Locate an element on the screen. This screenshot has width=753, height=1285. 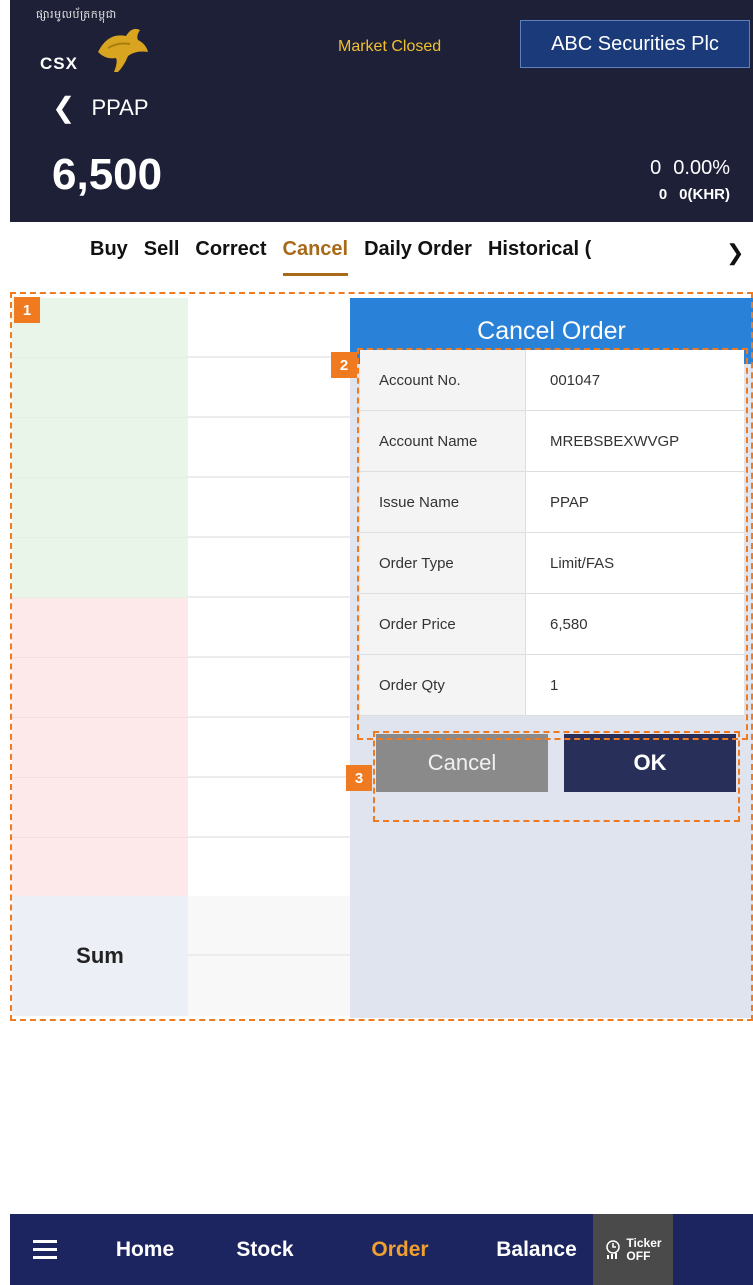
annotation-badge-2: 2 is located at coordinates (344, 365).